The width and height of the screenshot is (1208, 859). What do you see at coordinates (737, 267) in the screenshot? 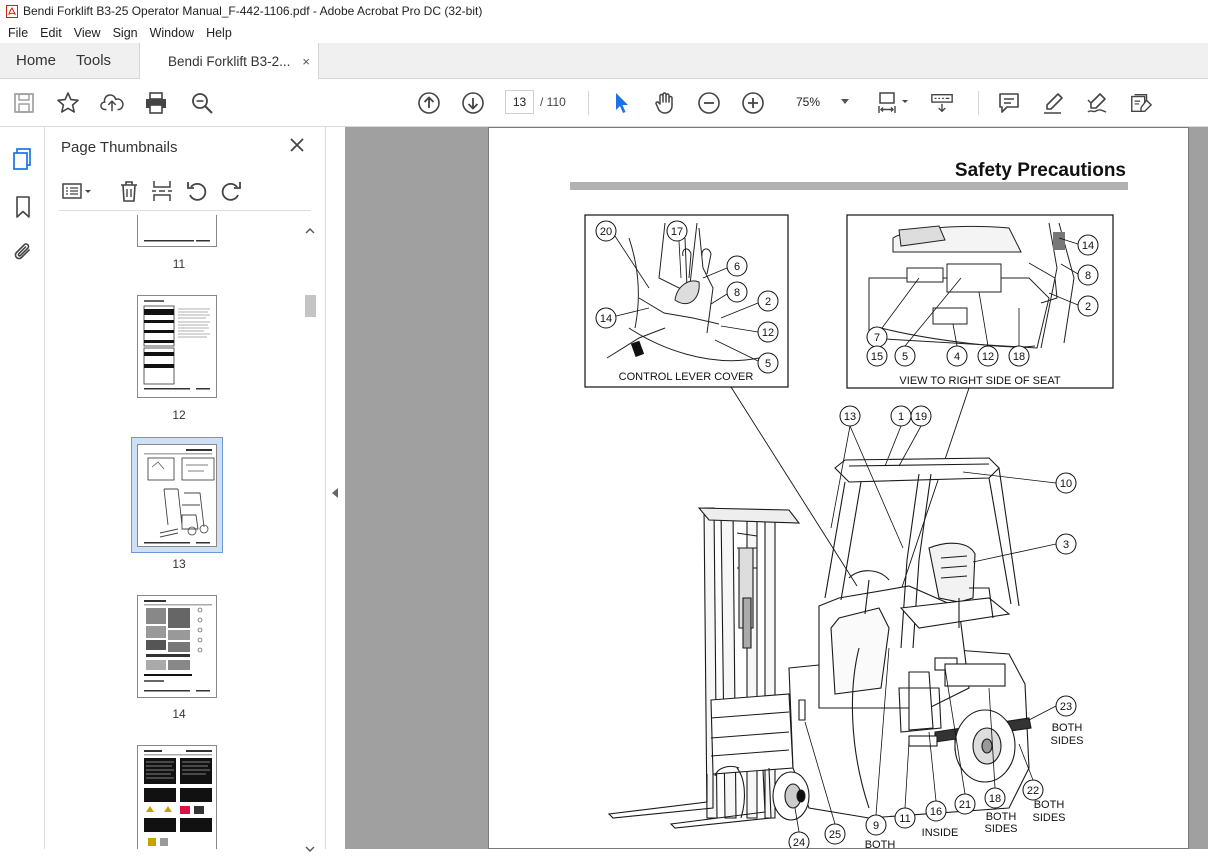
I see `callout-label: 6` at bounding box center [737, 267].